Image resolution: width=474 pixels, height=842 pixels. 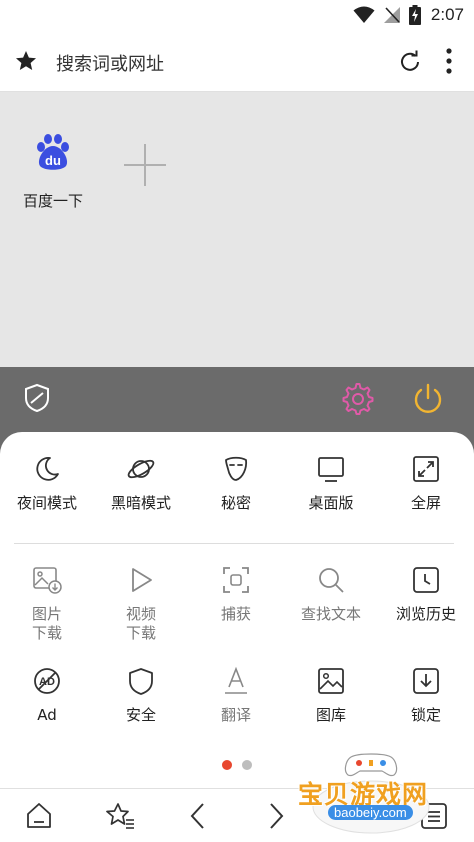 I want to click on page-indicator, so click(x=237, y=765).